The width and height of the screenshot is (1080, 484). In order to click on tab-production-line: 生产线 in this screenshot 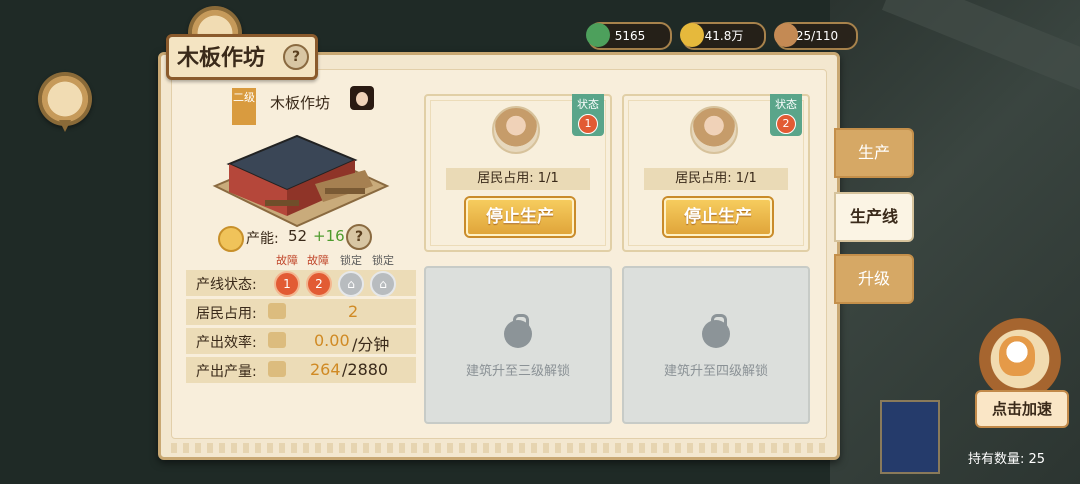, I will do `click(874, 217)`.